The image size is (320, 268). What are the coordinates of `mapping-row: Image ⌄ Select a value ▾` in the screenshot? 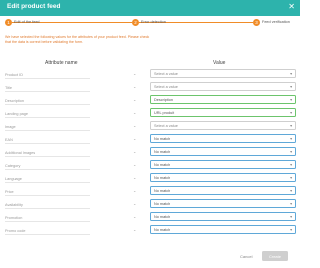 It's located at (150, 126).